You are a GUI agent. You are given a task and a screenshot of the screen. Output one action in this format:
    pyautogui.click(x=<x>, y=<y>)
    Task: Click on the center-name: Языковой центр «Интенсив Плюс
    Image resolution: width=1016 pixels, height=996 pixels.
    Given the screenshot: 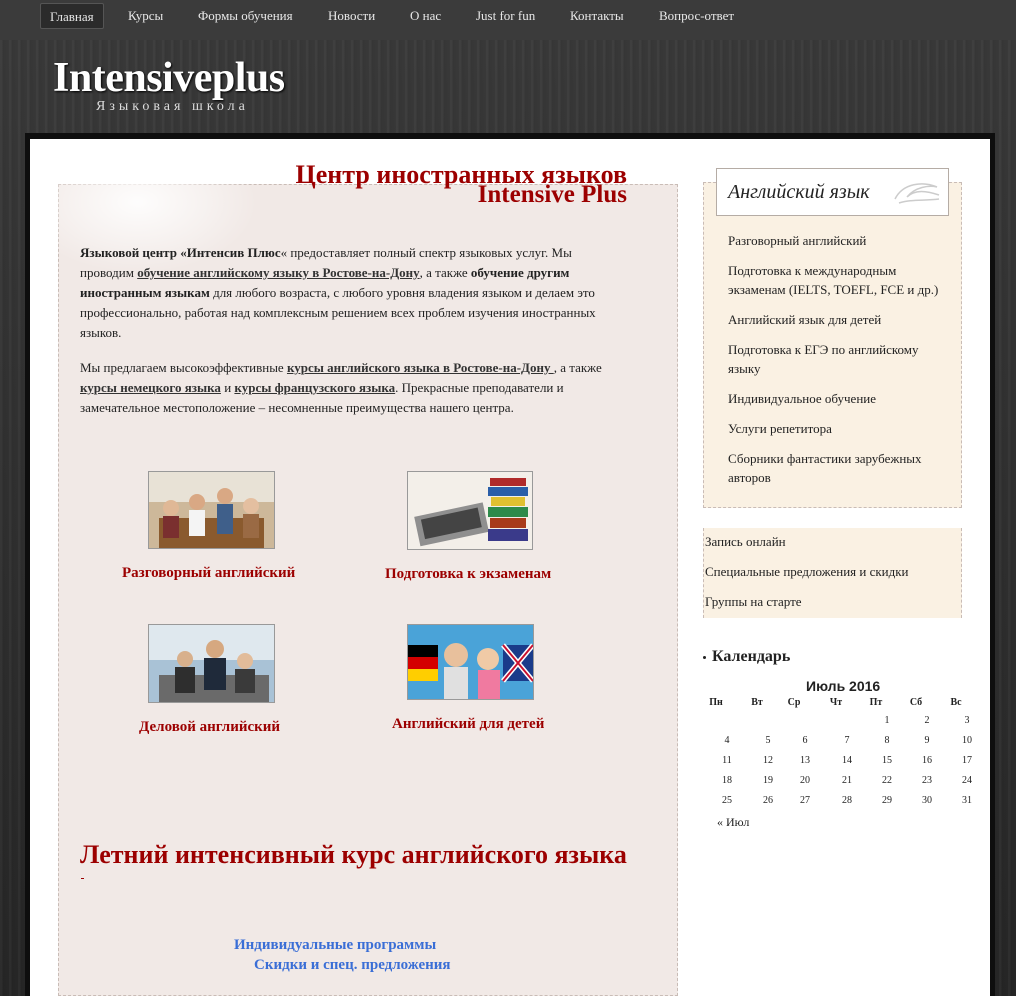 What is the action you would take?
    pyautogui.click(x=180, y=252)
    